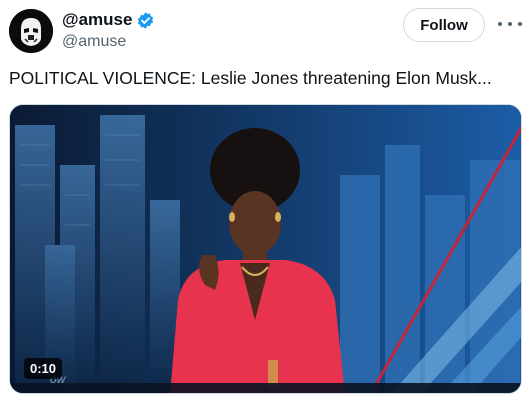 The image size is (529, 400). What do you see at coordinates (43, 368) in the screenshot?
I see `video-duration-badge: 0:10` at bounding box center [43, 368].